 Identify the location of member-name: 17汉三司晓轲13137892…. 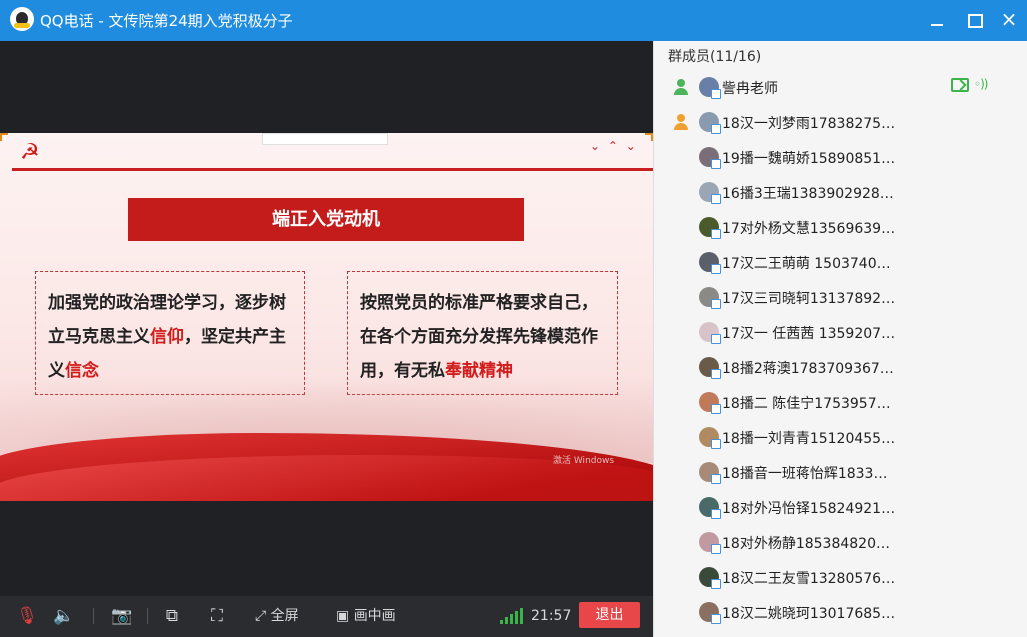
(809, 299).